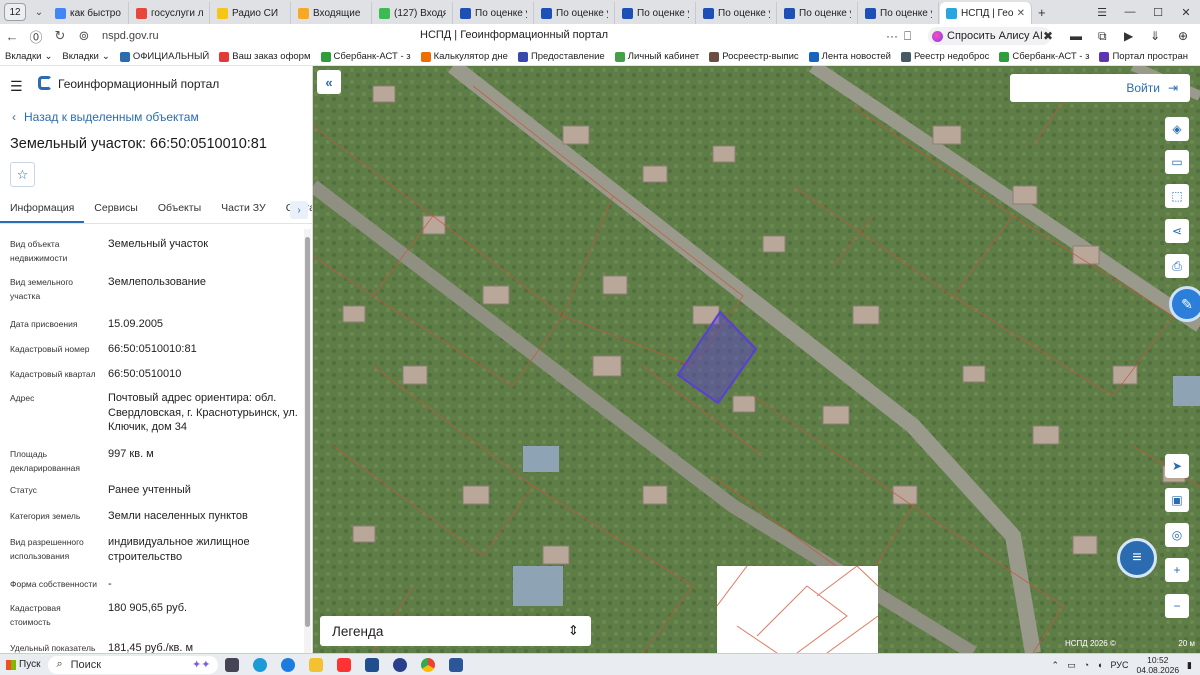  I want to click on tab-favicon-icon, so click(222, 13).